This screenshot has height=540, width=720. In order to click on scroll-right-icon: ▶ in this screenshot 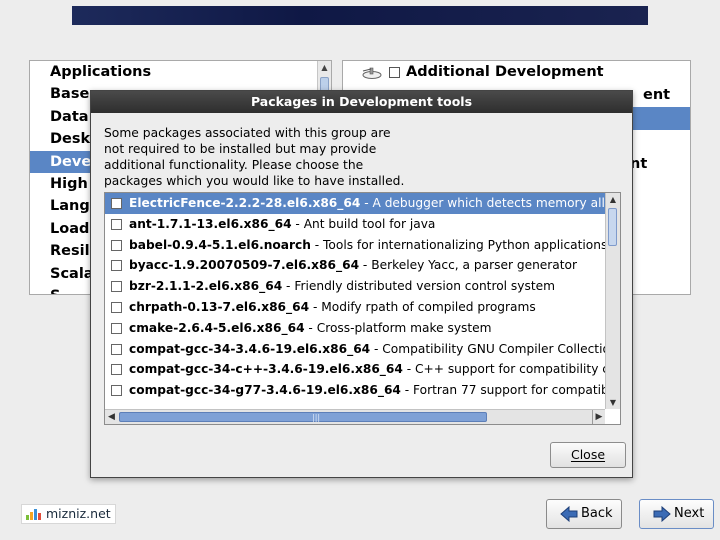, I will do `click(598, 417)`.